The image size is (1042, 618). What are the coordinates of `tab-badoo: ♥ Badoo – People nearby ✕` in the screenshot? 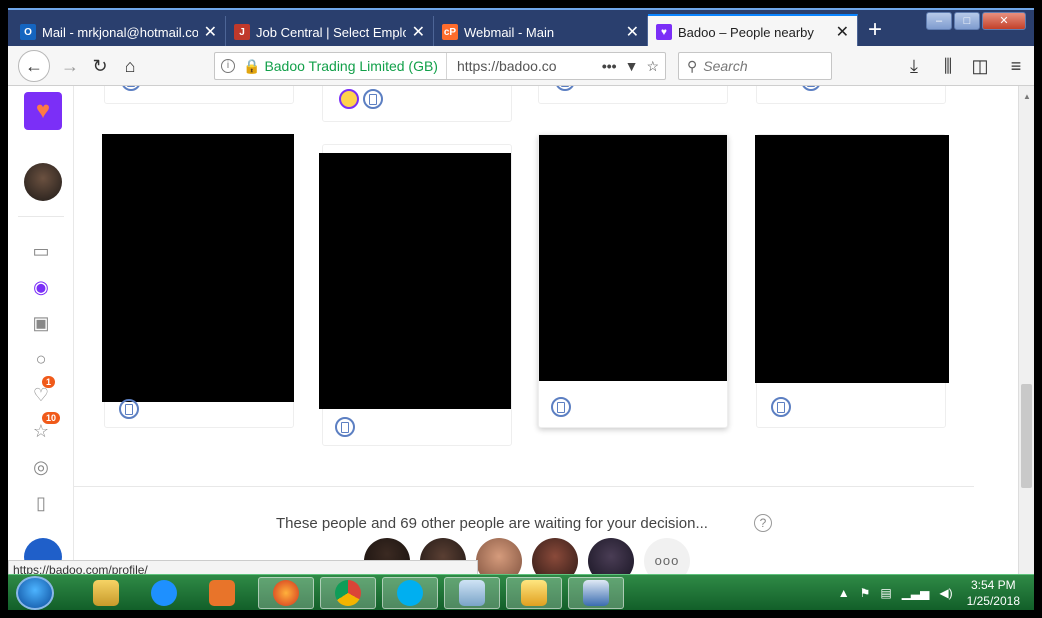 It's located at (753, 31).